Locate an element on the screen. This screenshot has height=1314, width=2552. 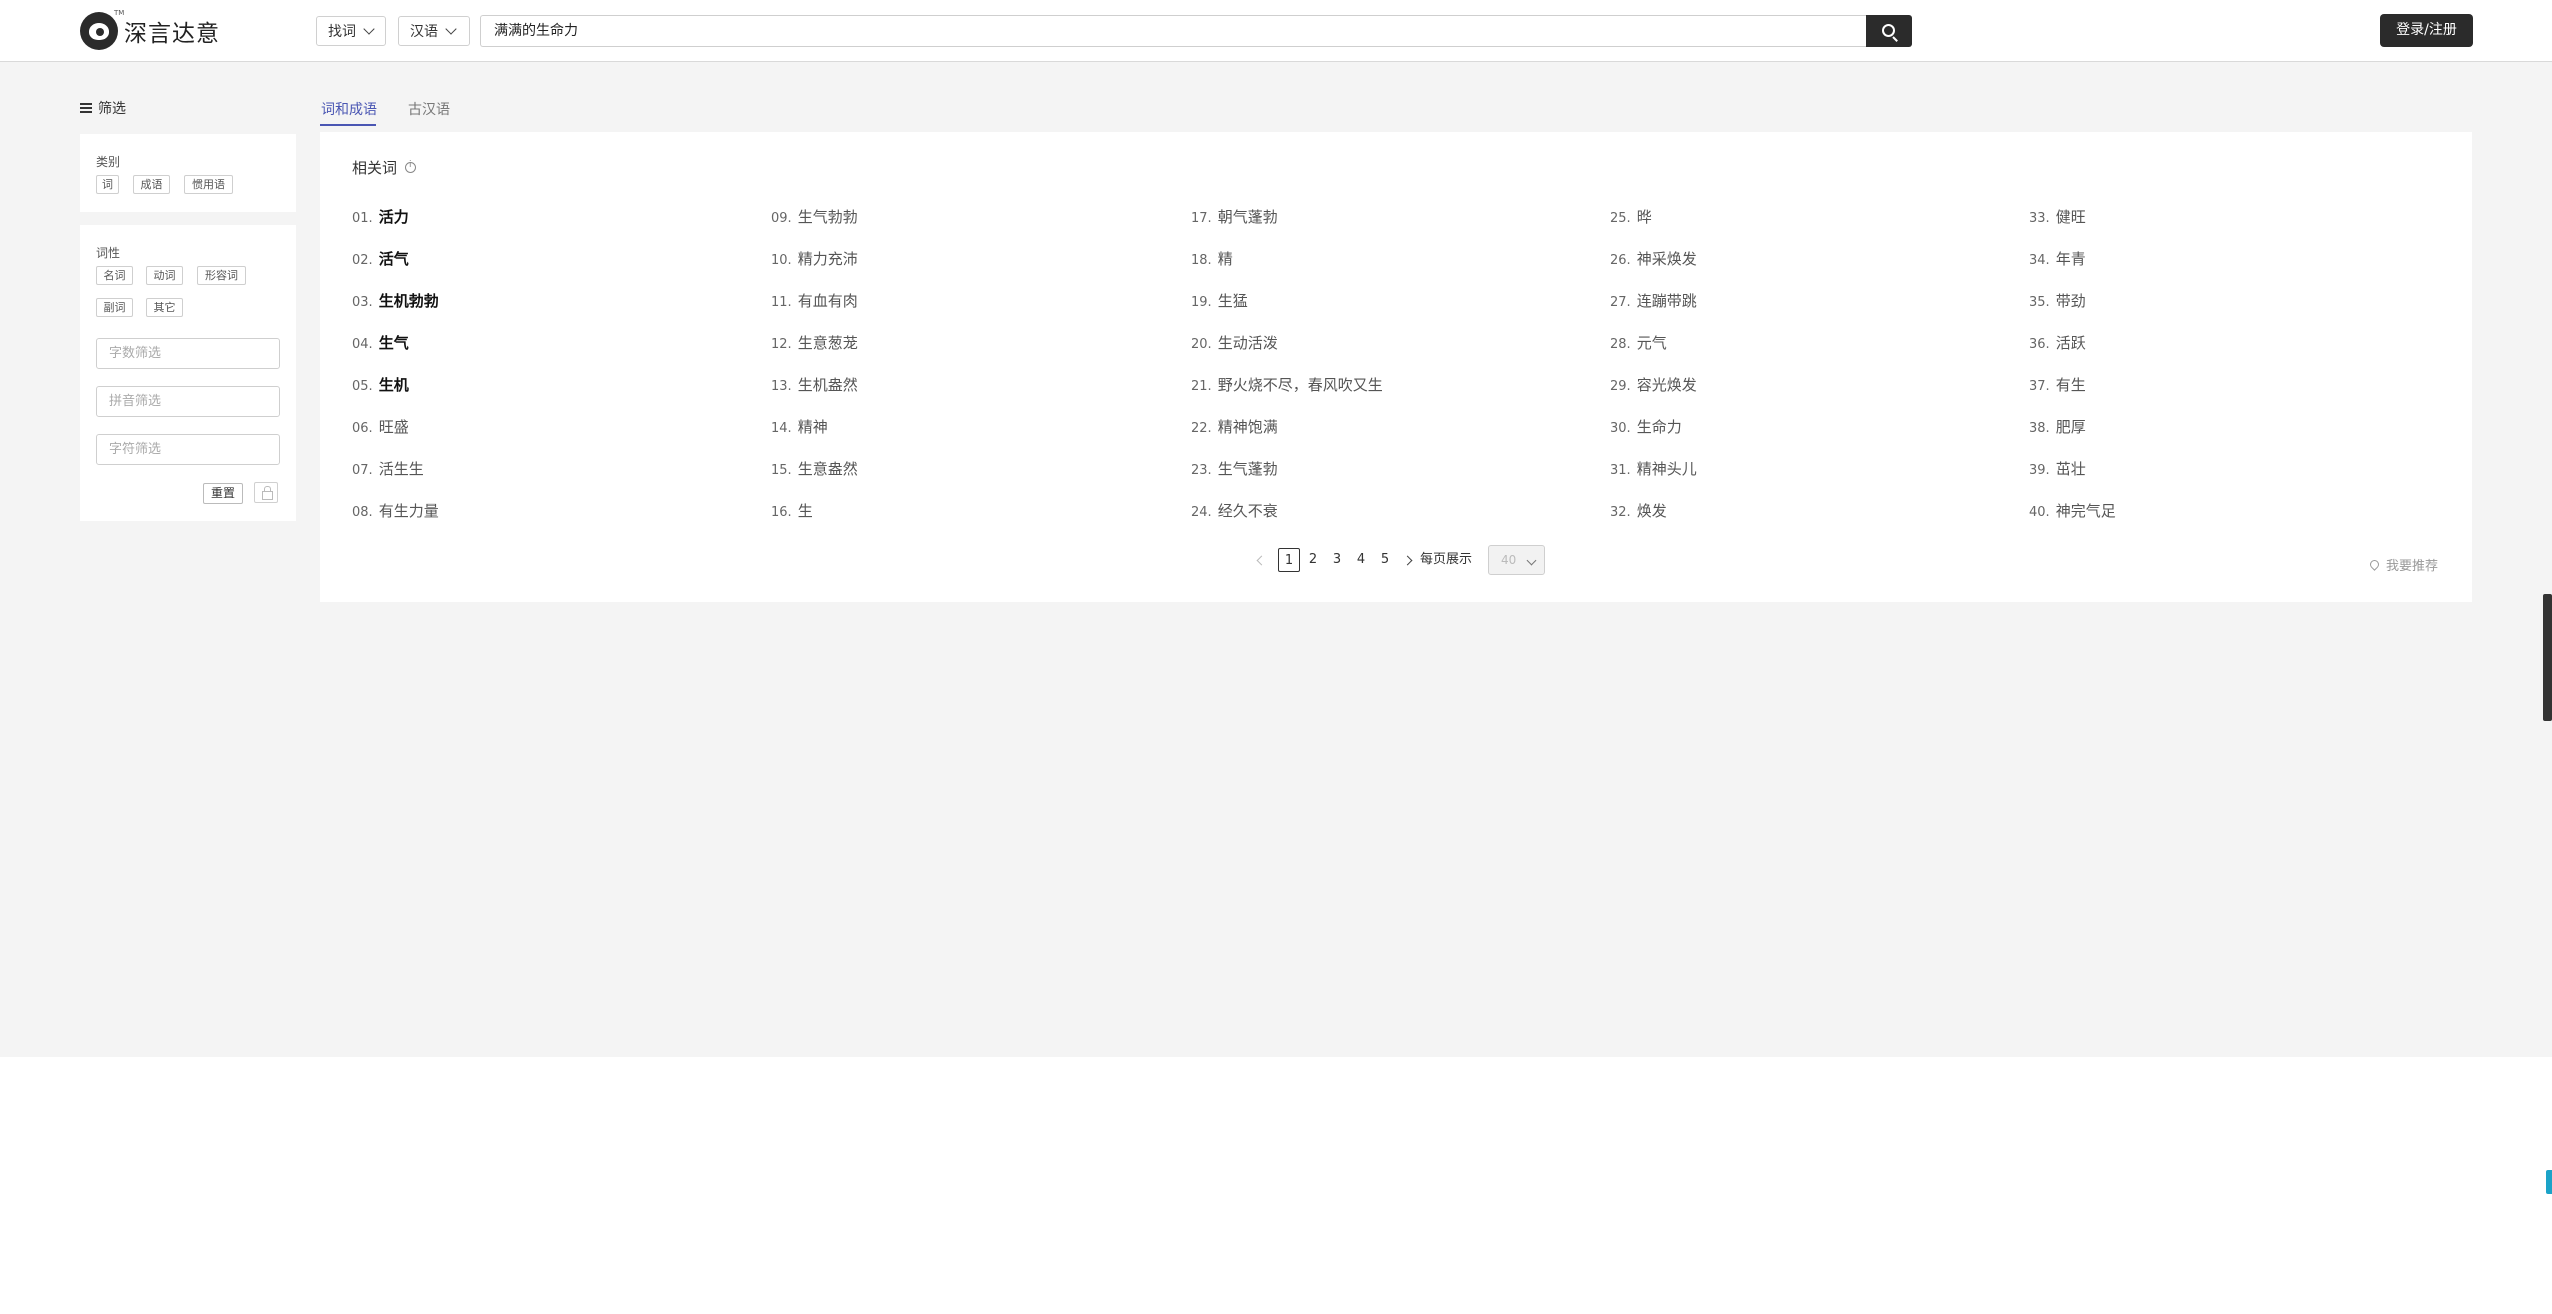
result-word-index: 20. is located at coordinates (1201, 344).